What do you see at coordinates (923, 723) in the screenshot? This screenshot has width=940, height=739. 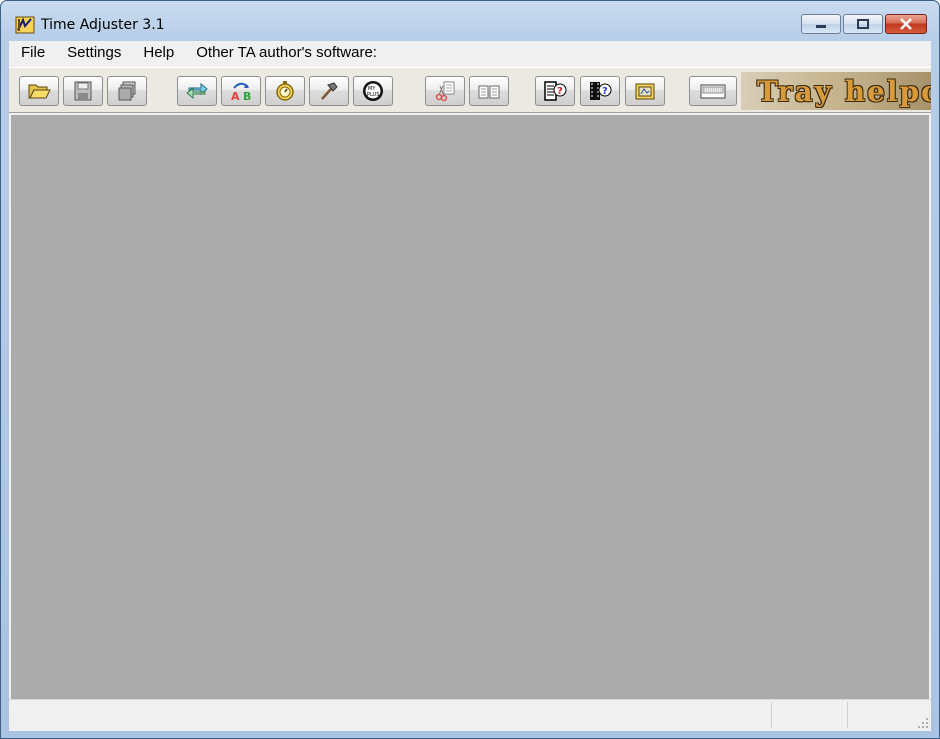 I see `resize-grip-icon` at bounding box center [923, 723].